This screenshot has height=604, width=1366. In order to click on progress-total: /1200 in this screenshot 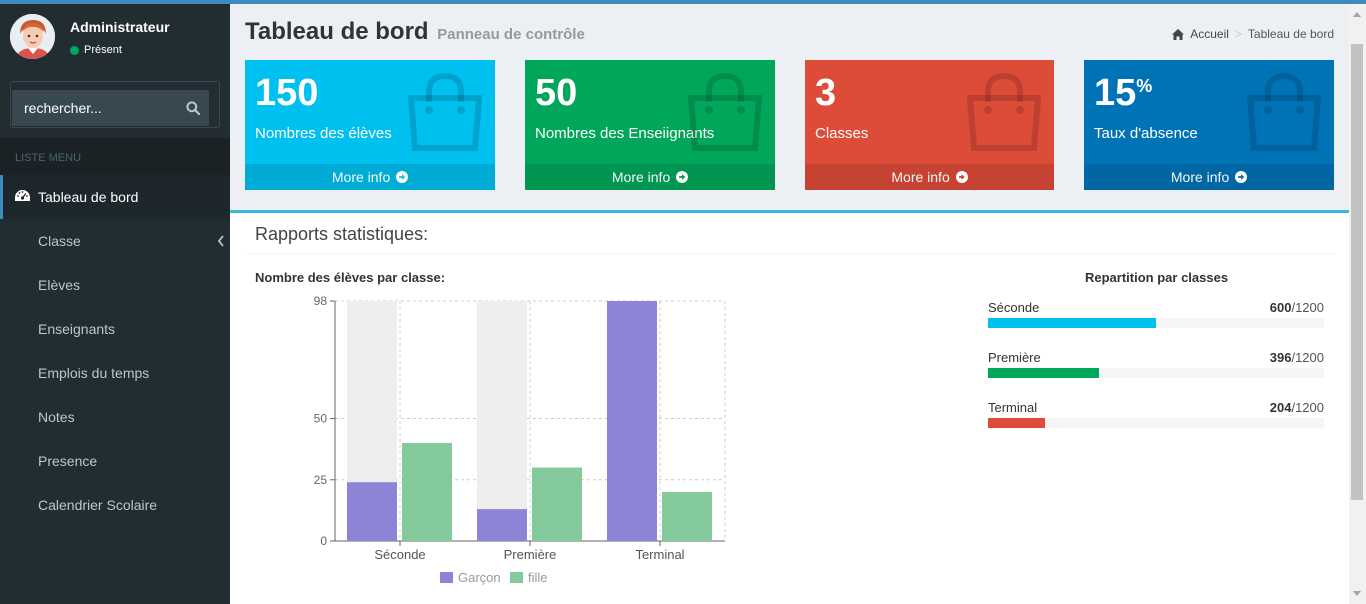, I will do `click(1307, 407)`.